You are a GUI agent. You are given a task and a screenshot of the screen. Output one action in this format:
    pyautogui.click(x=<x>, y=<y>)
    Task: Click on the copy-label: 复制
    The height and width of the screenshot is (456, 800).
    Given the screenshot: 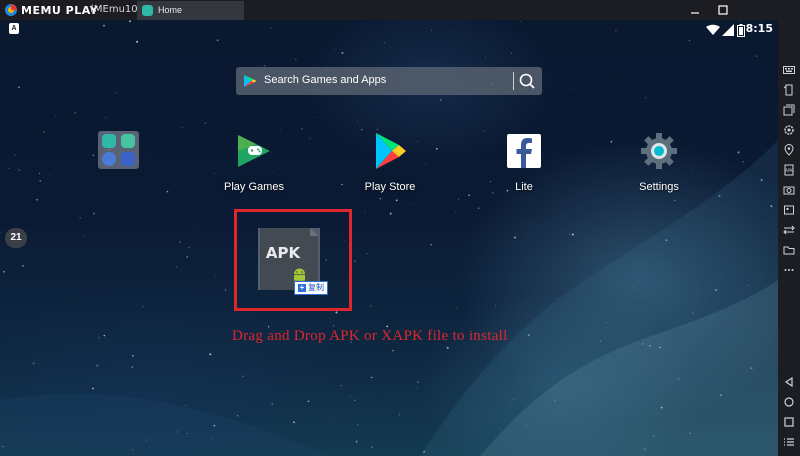 What is the action you would take?
    pyautogui.click(x=316, y=287)
    